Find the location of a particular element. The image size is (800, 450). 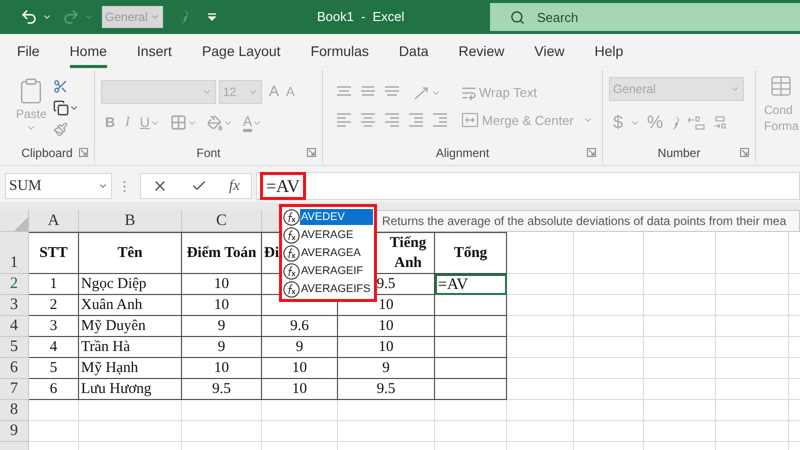

column-header: A is located at coordinates (54, 221).